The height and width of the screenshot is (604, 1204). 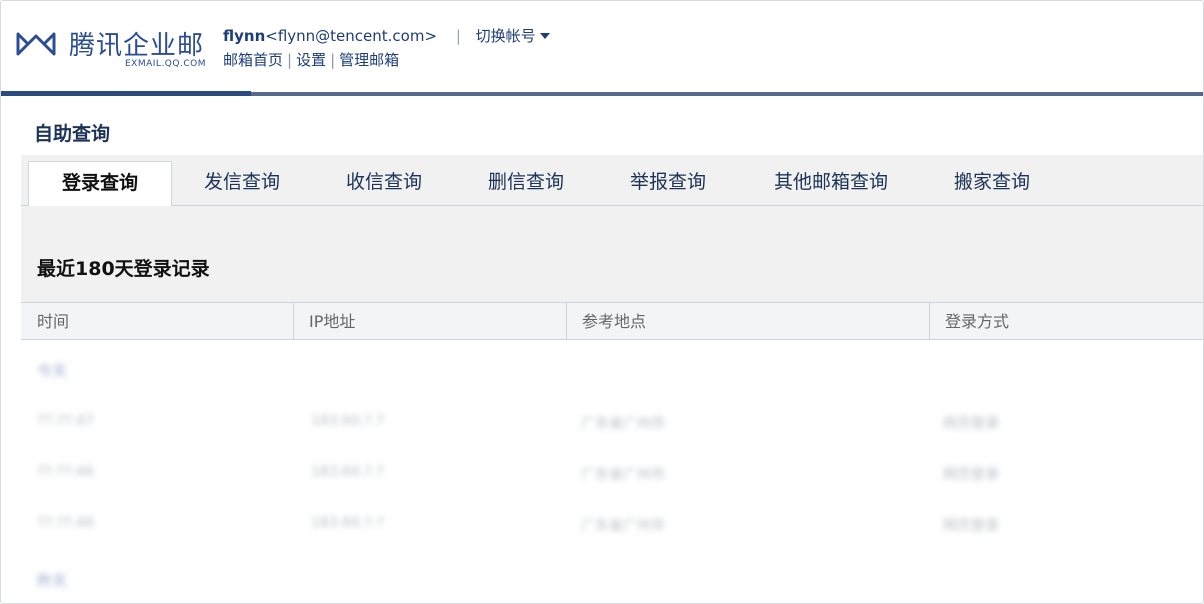 What do you see at coordinates (526, 180) in the screenshot?
I see `tab-delete-query: 删信查询` at bounding box center [526, 180].